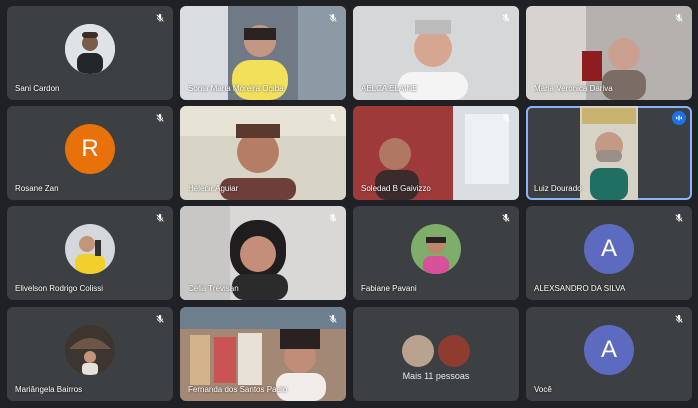  I want to click on more-participants-label: Mais 11 pessoas, so click(436, 376).